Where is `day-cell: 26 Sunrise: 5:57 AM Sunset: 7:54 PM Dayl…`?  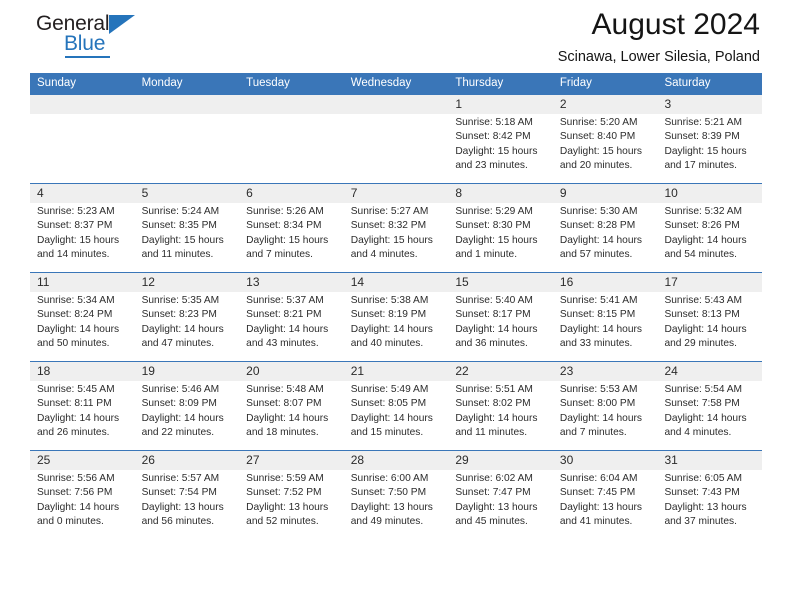
day-cell: 26 Sunrise: 5:57 AM Sunset: 7:54 PM Dayl… is located at coordinates (187, 495).